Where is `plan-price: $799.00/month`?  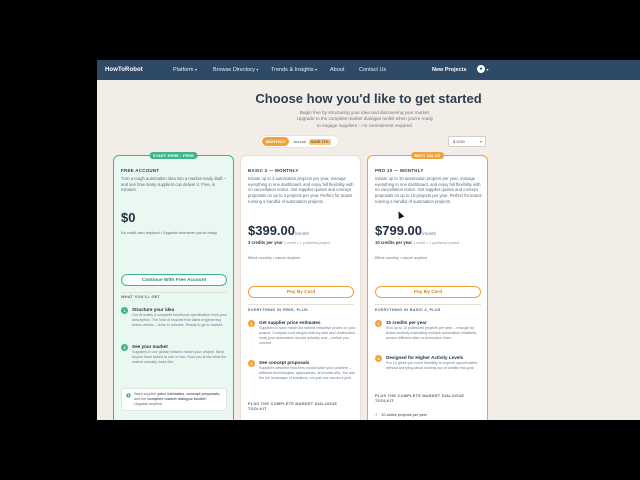 plan-price: $799.00/month is located at coordinates (405, 230).